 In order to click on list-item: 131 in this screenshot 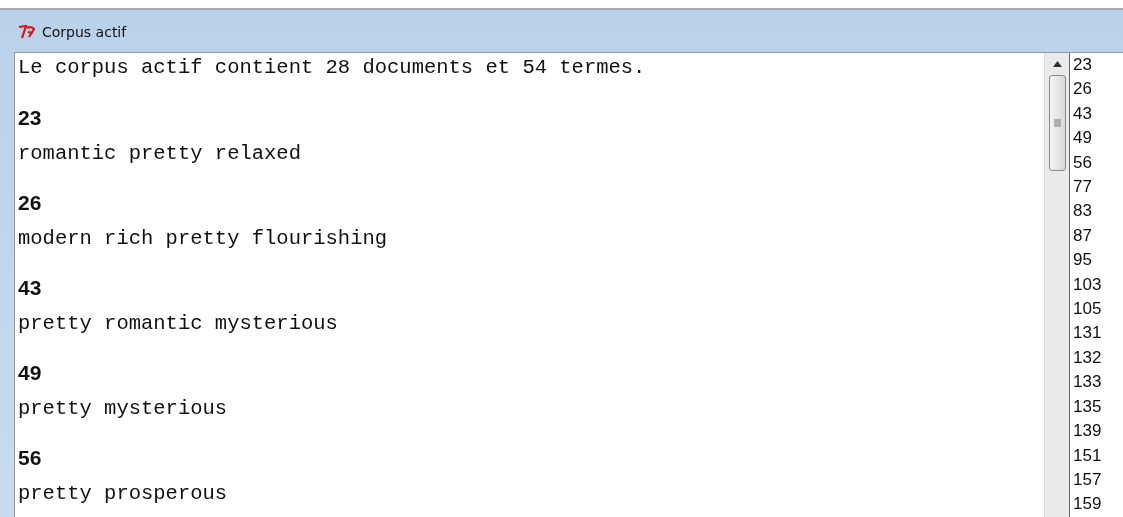, I will do `click(1098, 333)`.